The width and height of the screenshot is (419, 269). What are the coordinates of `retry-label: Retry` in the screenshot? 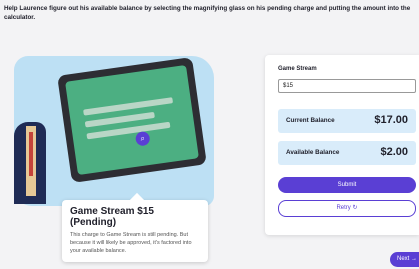 It's located at (343, 208).